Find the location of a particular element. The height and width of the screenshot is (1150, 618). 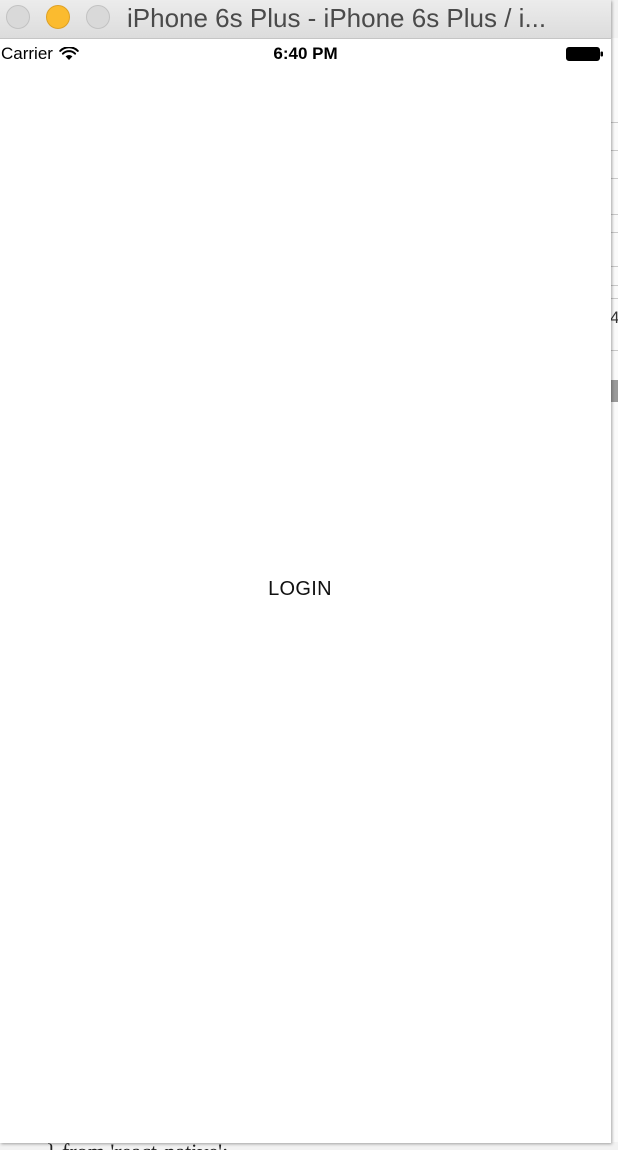

status-time: 6:40 PM is located at coordinates (305, 53).